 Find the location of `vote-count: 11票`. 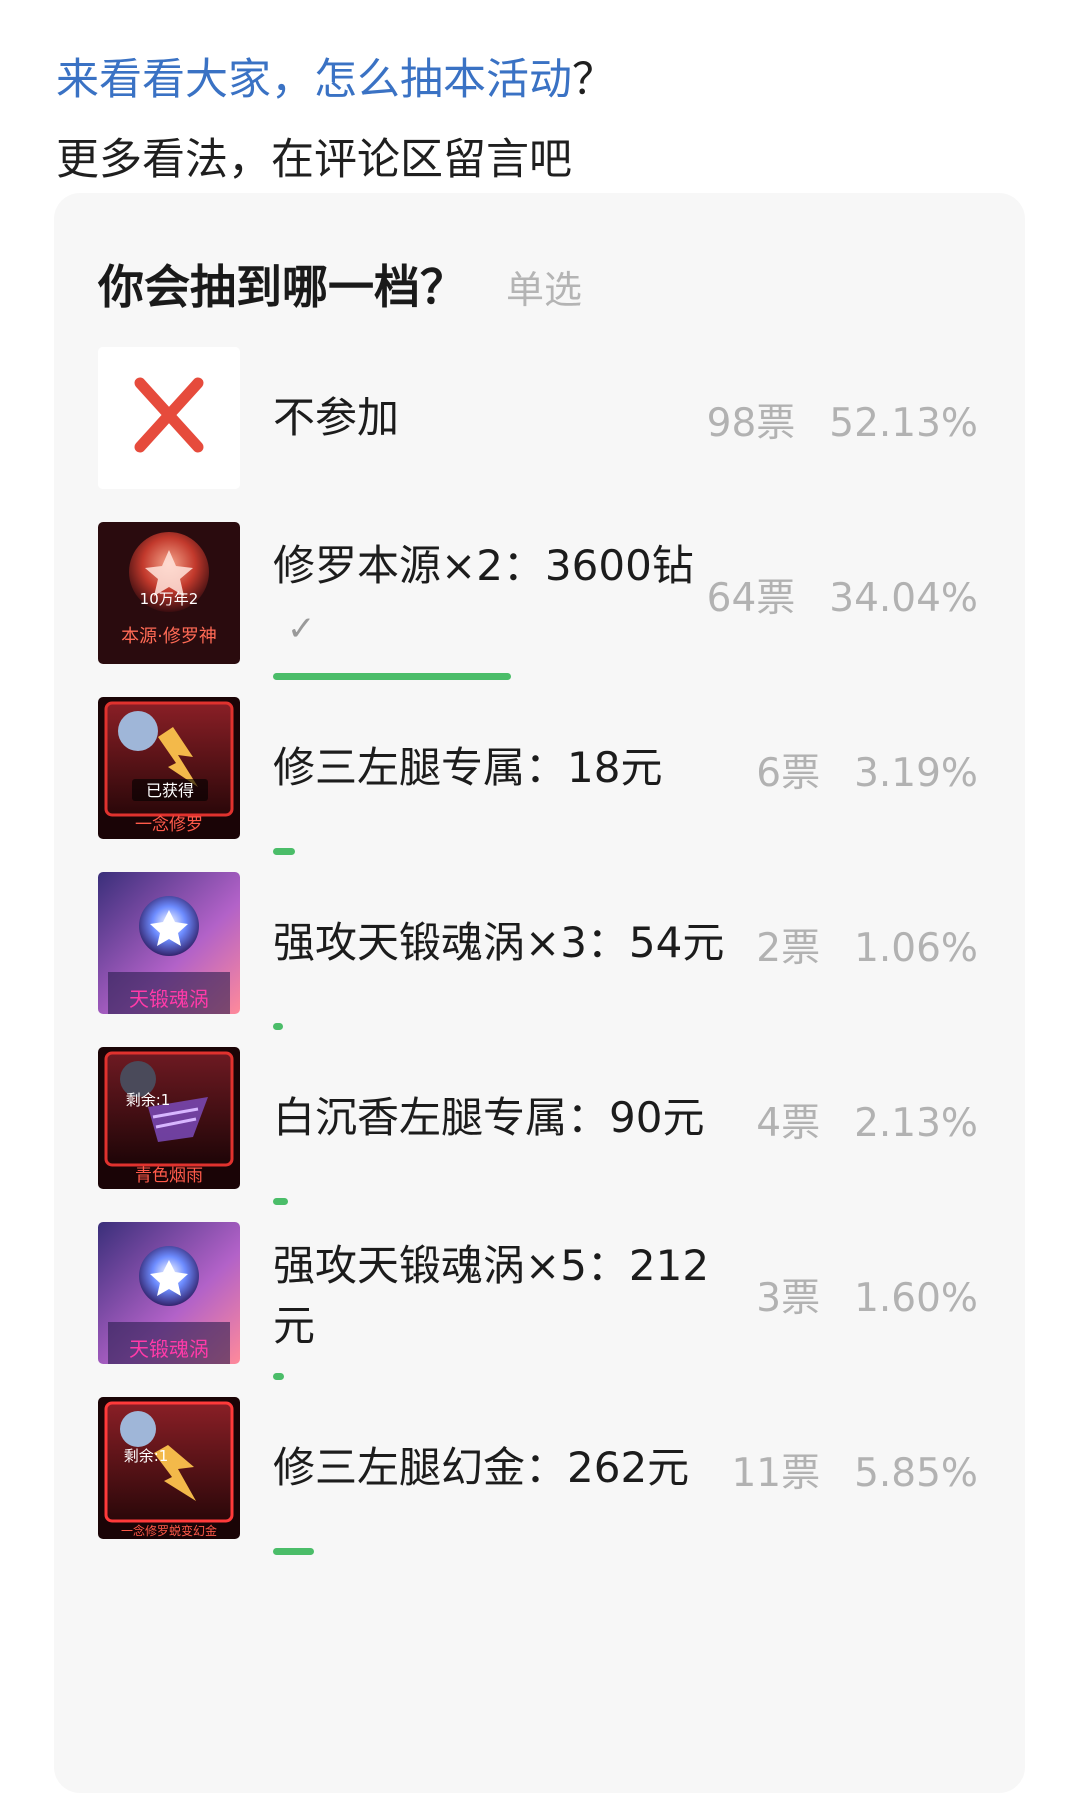

vote-count: 11票 is located at coordinates (776, 1473).